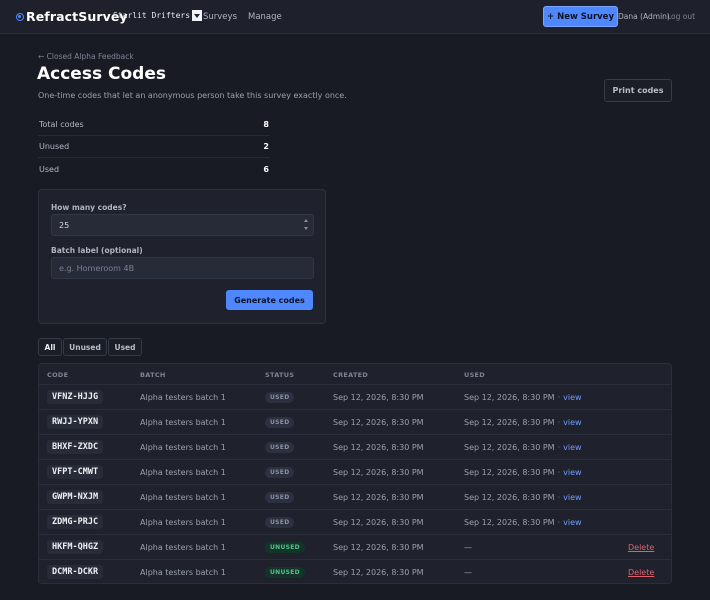 The width and height of the screenshot is (710, 600). I want to click on back-link: ← Closed Alpha Feedback, so click(86, 56).